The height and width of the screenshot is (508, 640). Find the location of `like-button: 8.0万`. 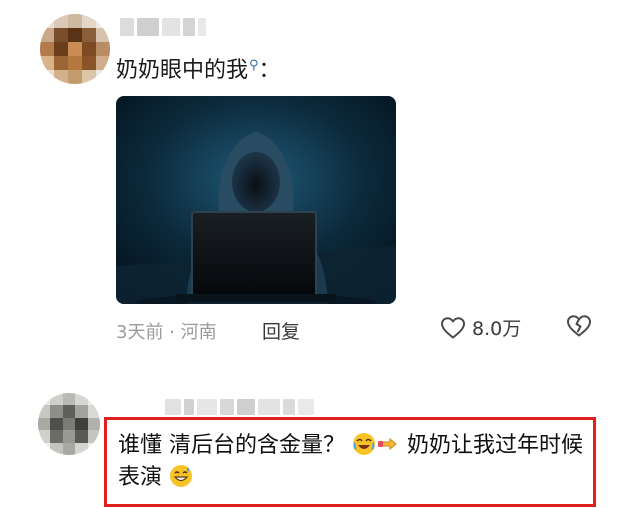

like-button: 8.0万 is located at coordinates (480, 327).